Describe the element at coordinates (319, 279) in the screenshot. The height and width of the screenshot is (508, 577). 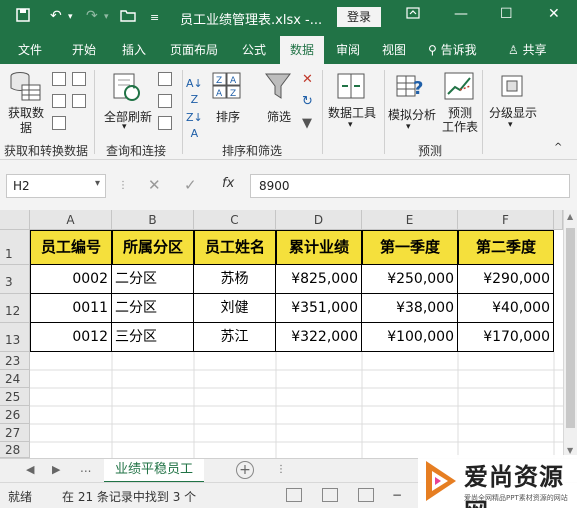
I see `table-cell: ¥825,000` at that location.